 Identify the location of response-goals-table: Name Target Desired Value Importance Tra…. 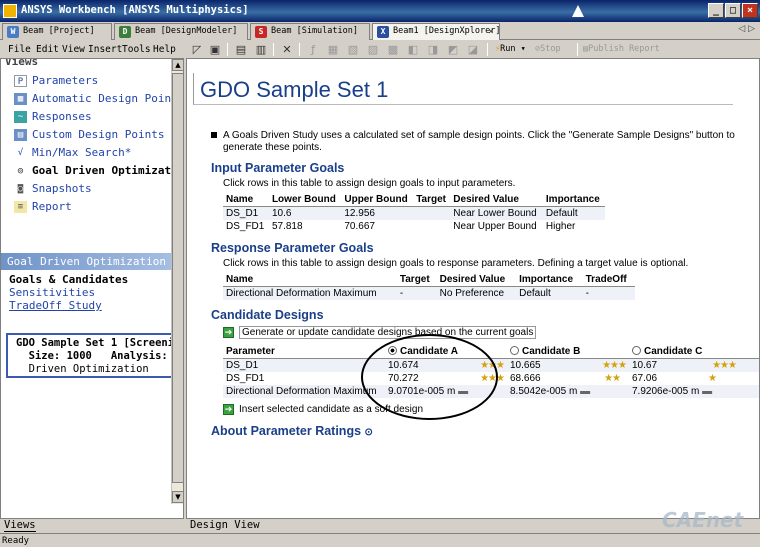
(429, 286).